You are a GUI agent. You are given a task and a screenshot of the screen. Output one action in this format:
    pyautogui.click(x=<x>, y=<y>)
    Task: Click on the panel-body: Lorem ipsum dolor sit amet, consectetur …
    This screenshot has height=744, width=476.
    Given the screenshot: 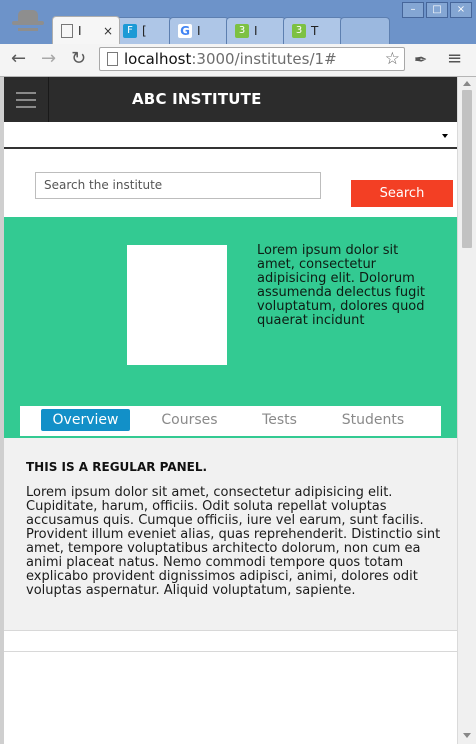 What is the action you would take?
    pyautogui.click(x=233, y=541)
    